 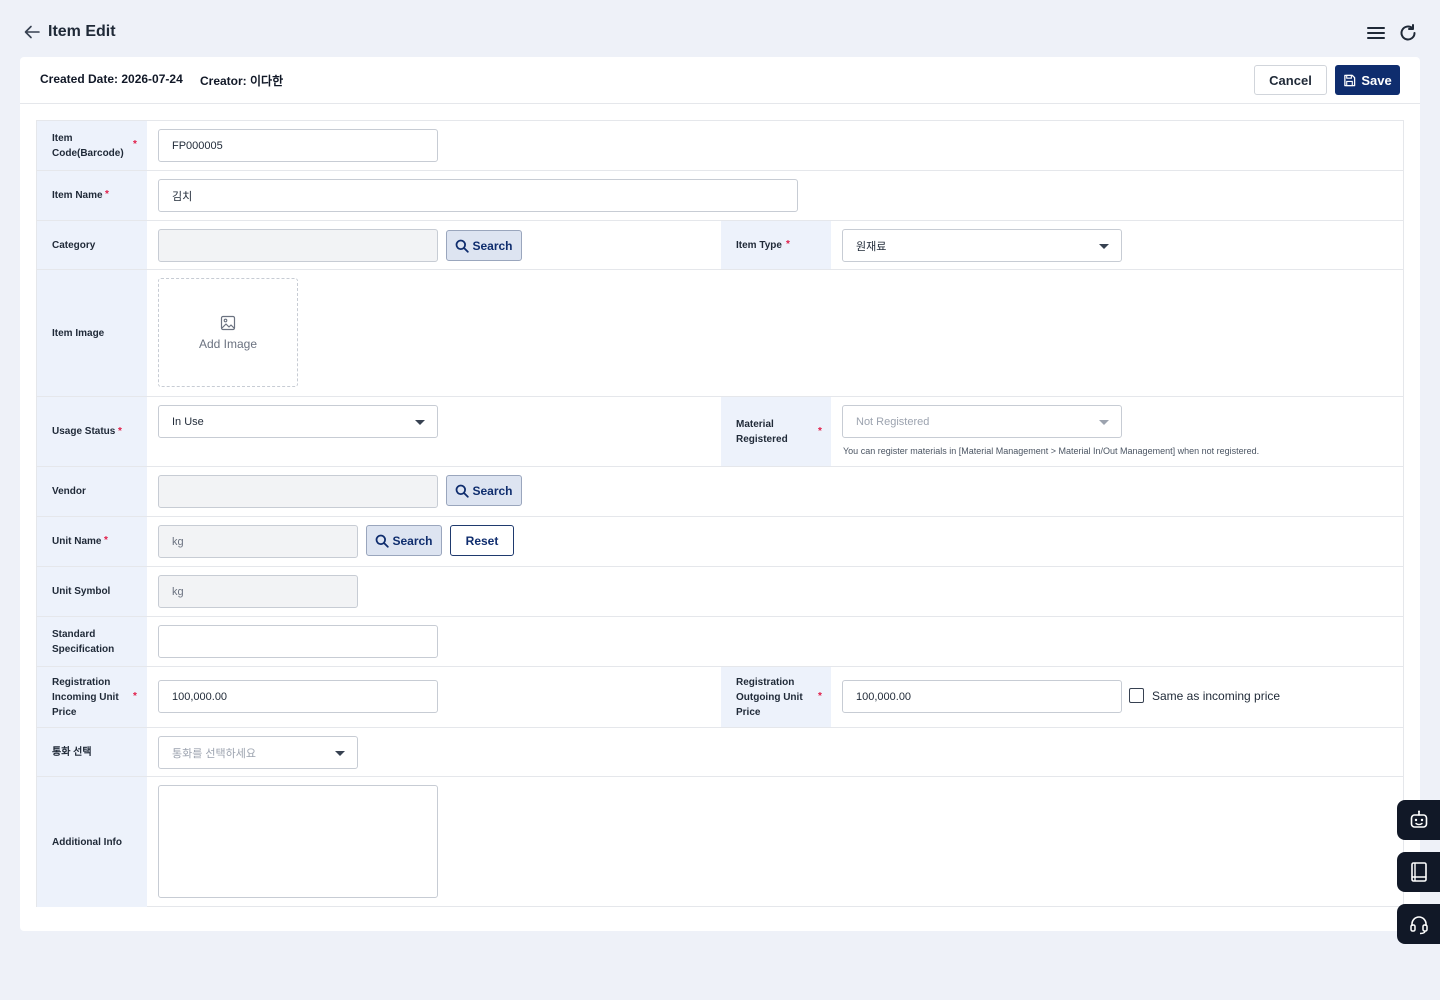 I want to click on same-as-incoming-label: Same as incoming price, so click(x=1216, y=695).